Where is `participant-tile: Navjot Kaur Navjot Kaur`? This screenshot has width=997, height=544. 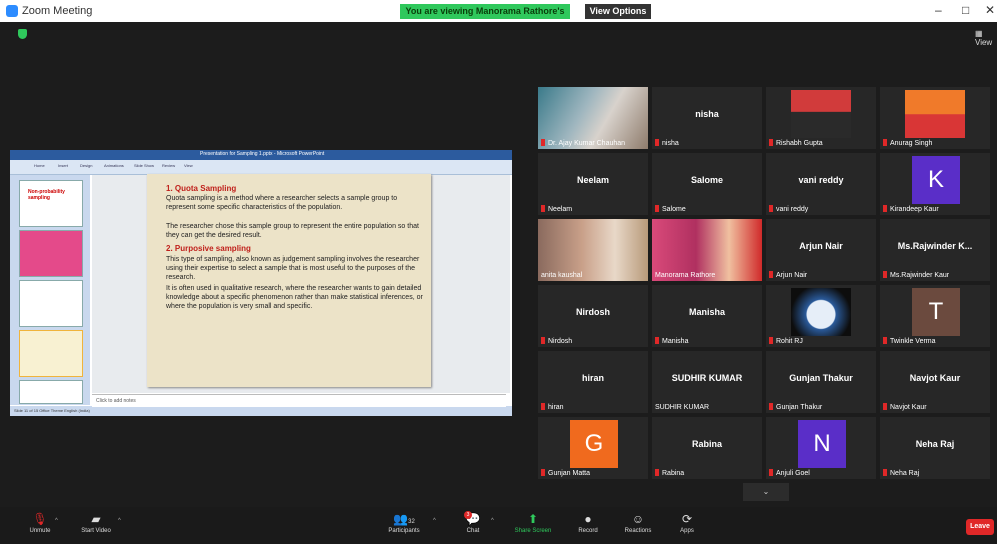
participant-tile: Navjot Kaur Navjot Kaur is located at coordinates (935, 382).